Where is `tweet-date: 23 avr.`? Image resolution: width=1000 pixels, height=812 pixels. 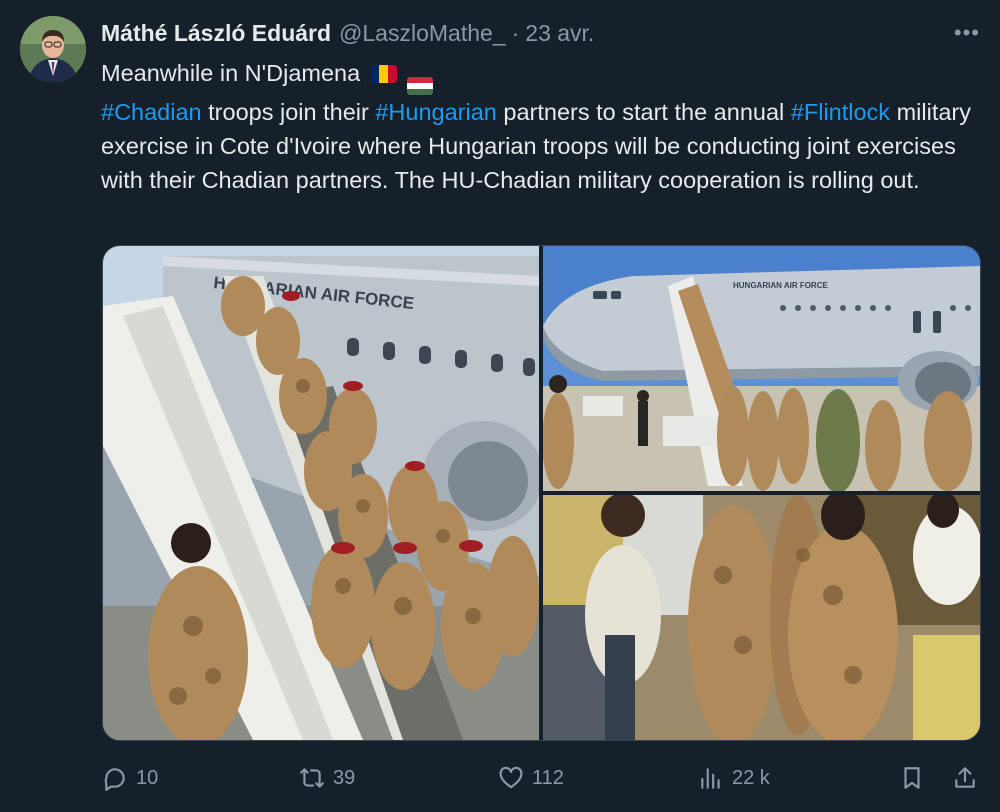
tweet-date: 23 avr. is located at coordinates (559, 33).